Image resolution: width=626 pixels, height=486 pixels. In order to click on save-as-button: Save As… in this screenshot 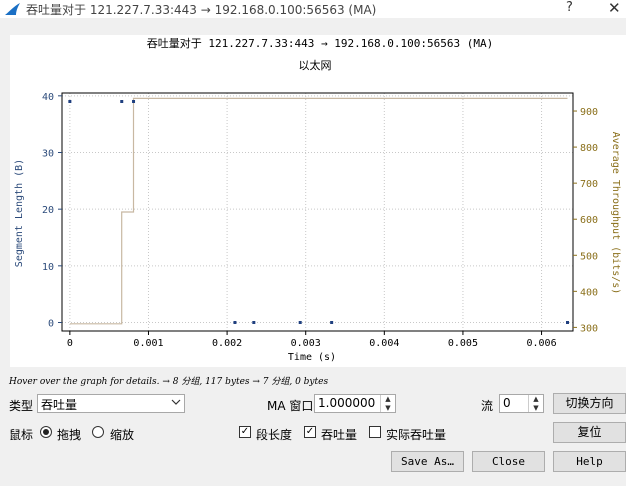, I will do `click(427, 461)`.